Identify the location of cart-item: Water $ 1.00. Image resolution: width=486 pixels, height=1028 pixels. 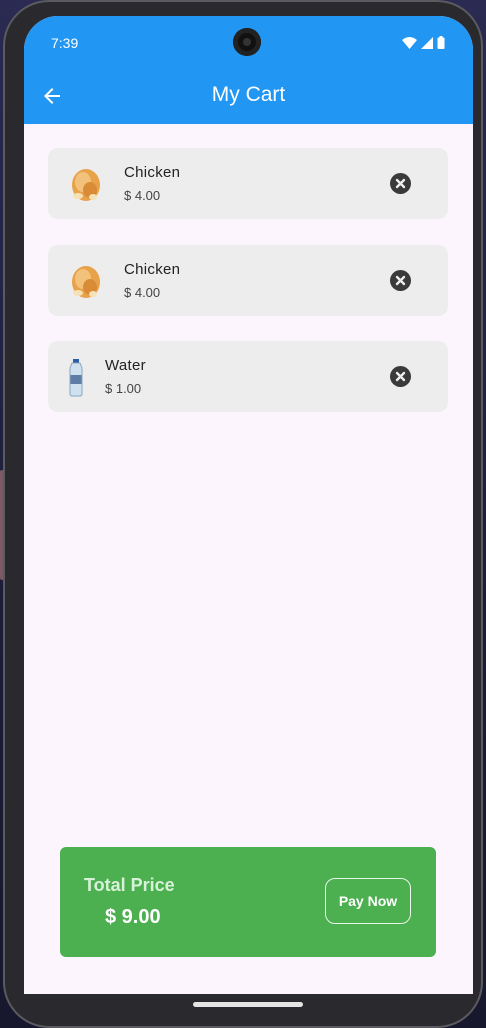
(248, 376).